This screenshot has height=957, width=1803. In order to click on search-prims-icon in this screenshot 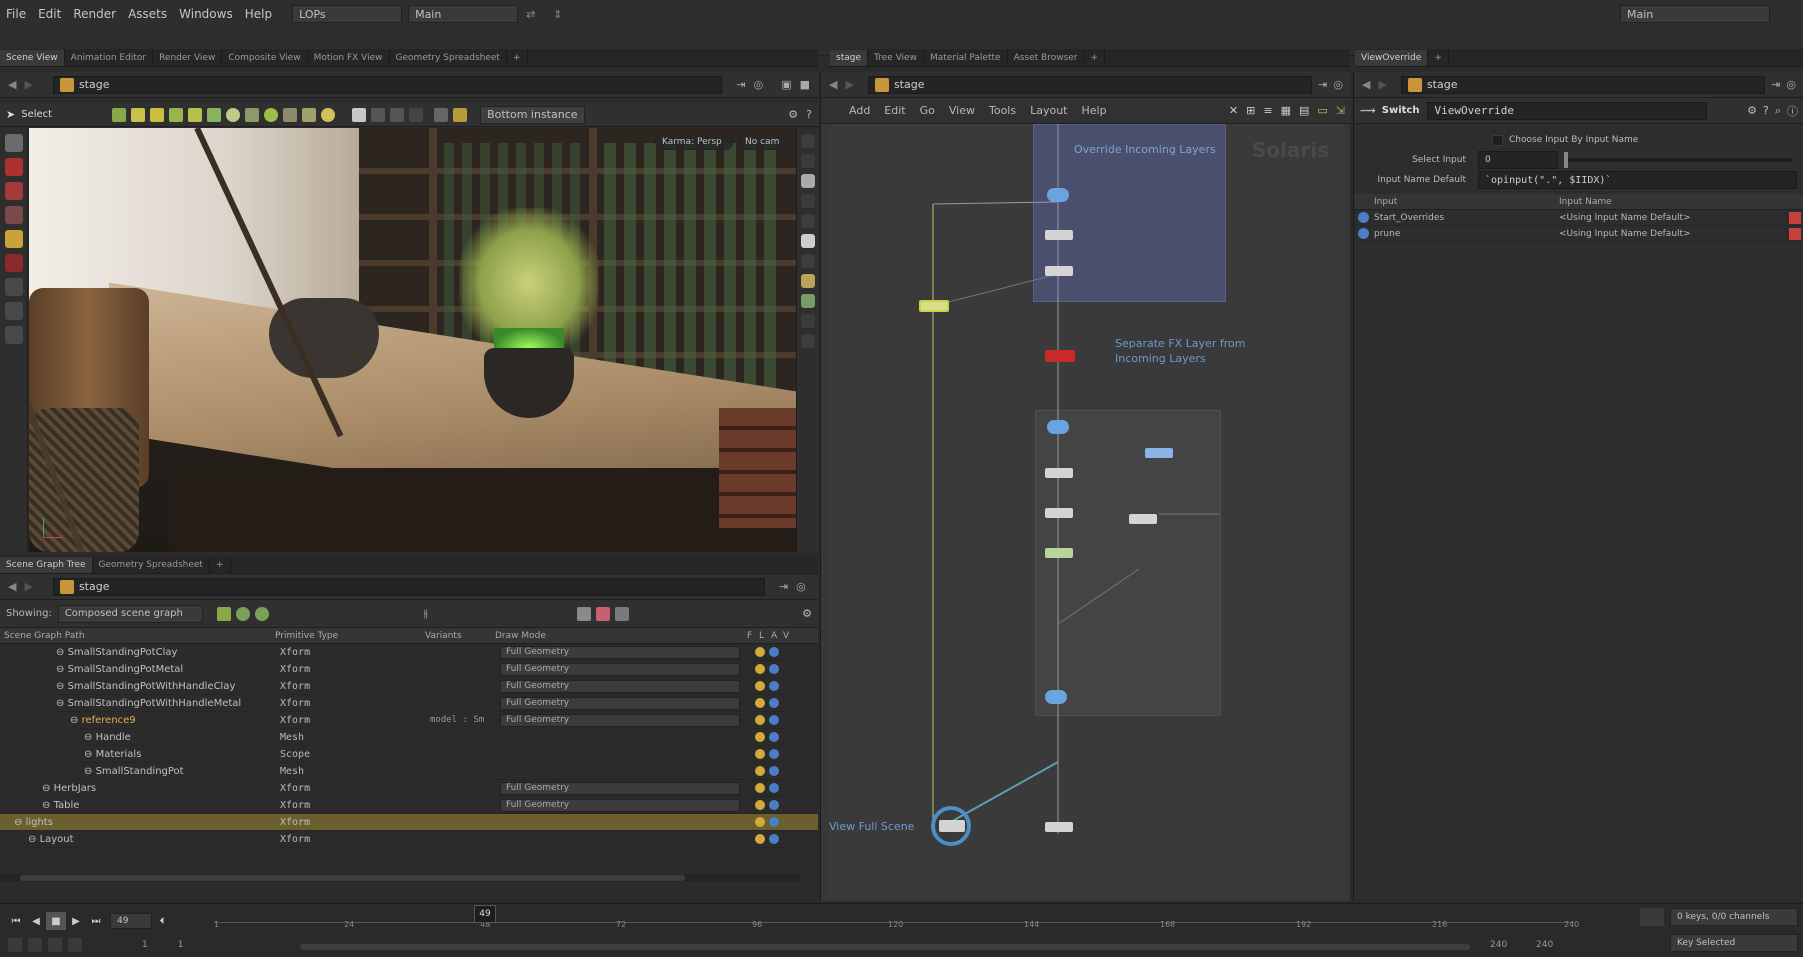, I will do `click(261, 613)`.